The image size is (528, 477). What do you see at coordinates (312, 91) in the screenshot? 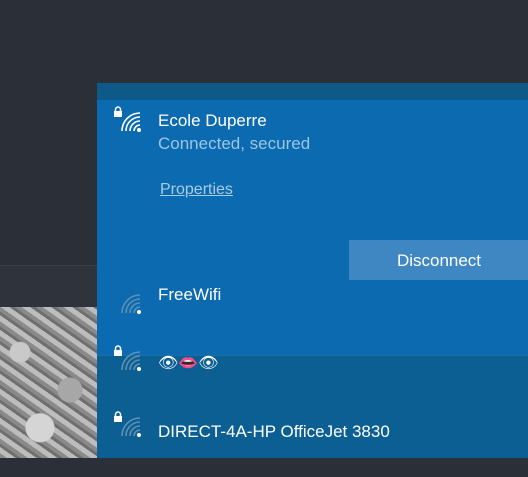
I see `flyout-header-strip` at bounding box center [312, 91].